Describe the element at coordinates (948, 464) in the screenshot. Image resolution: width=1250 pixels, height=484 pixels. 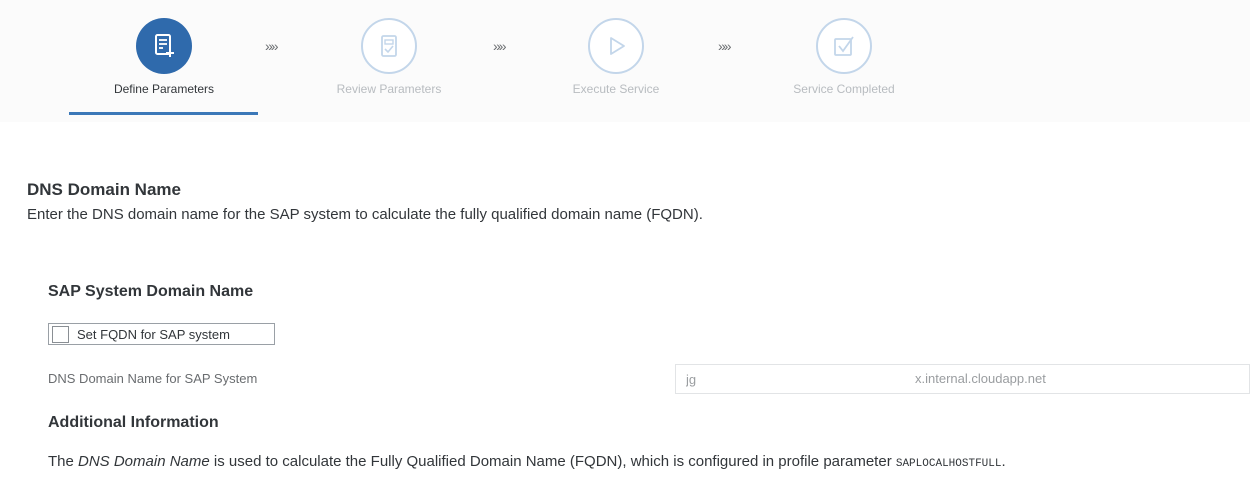
I see `profile-parameter-name: SAPLOCALHOSTFULL` at that location.